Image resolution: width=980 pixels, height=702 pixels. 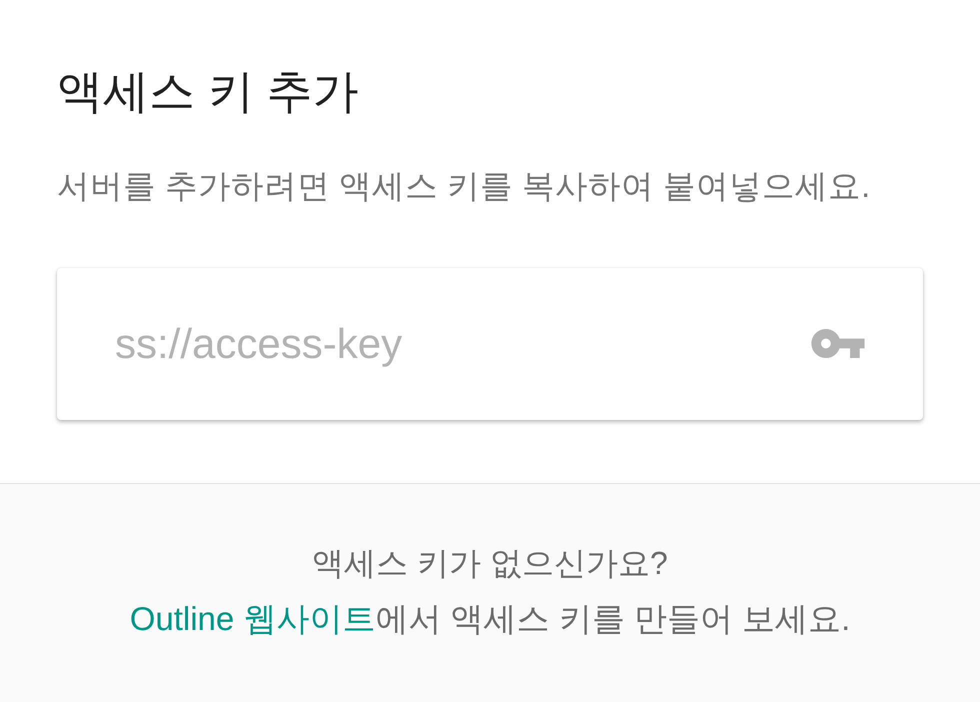 I want to click on outline-website-link: Outline 웹사이트, so click(x=253, y=618).